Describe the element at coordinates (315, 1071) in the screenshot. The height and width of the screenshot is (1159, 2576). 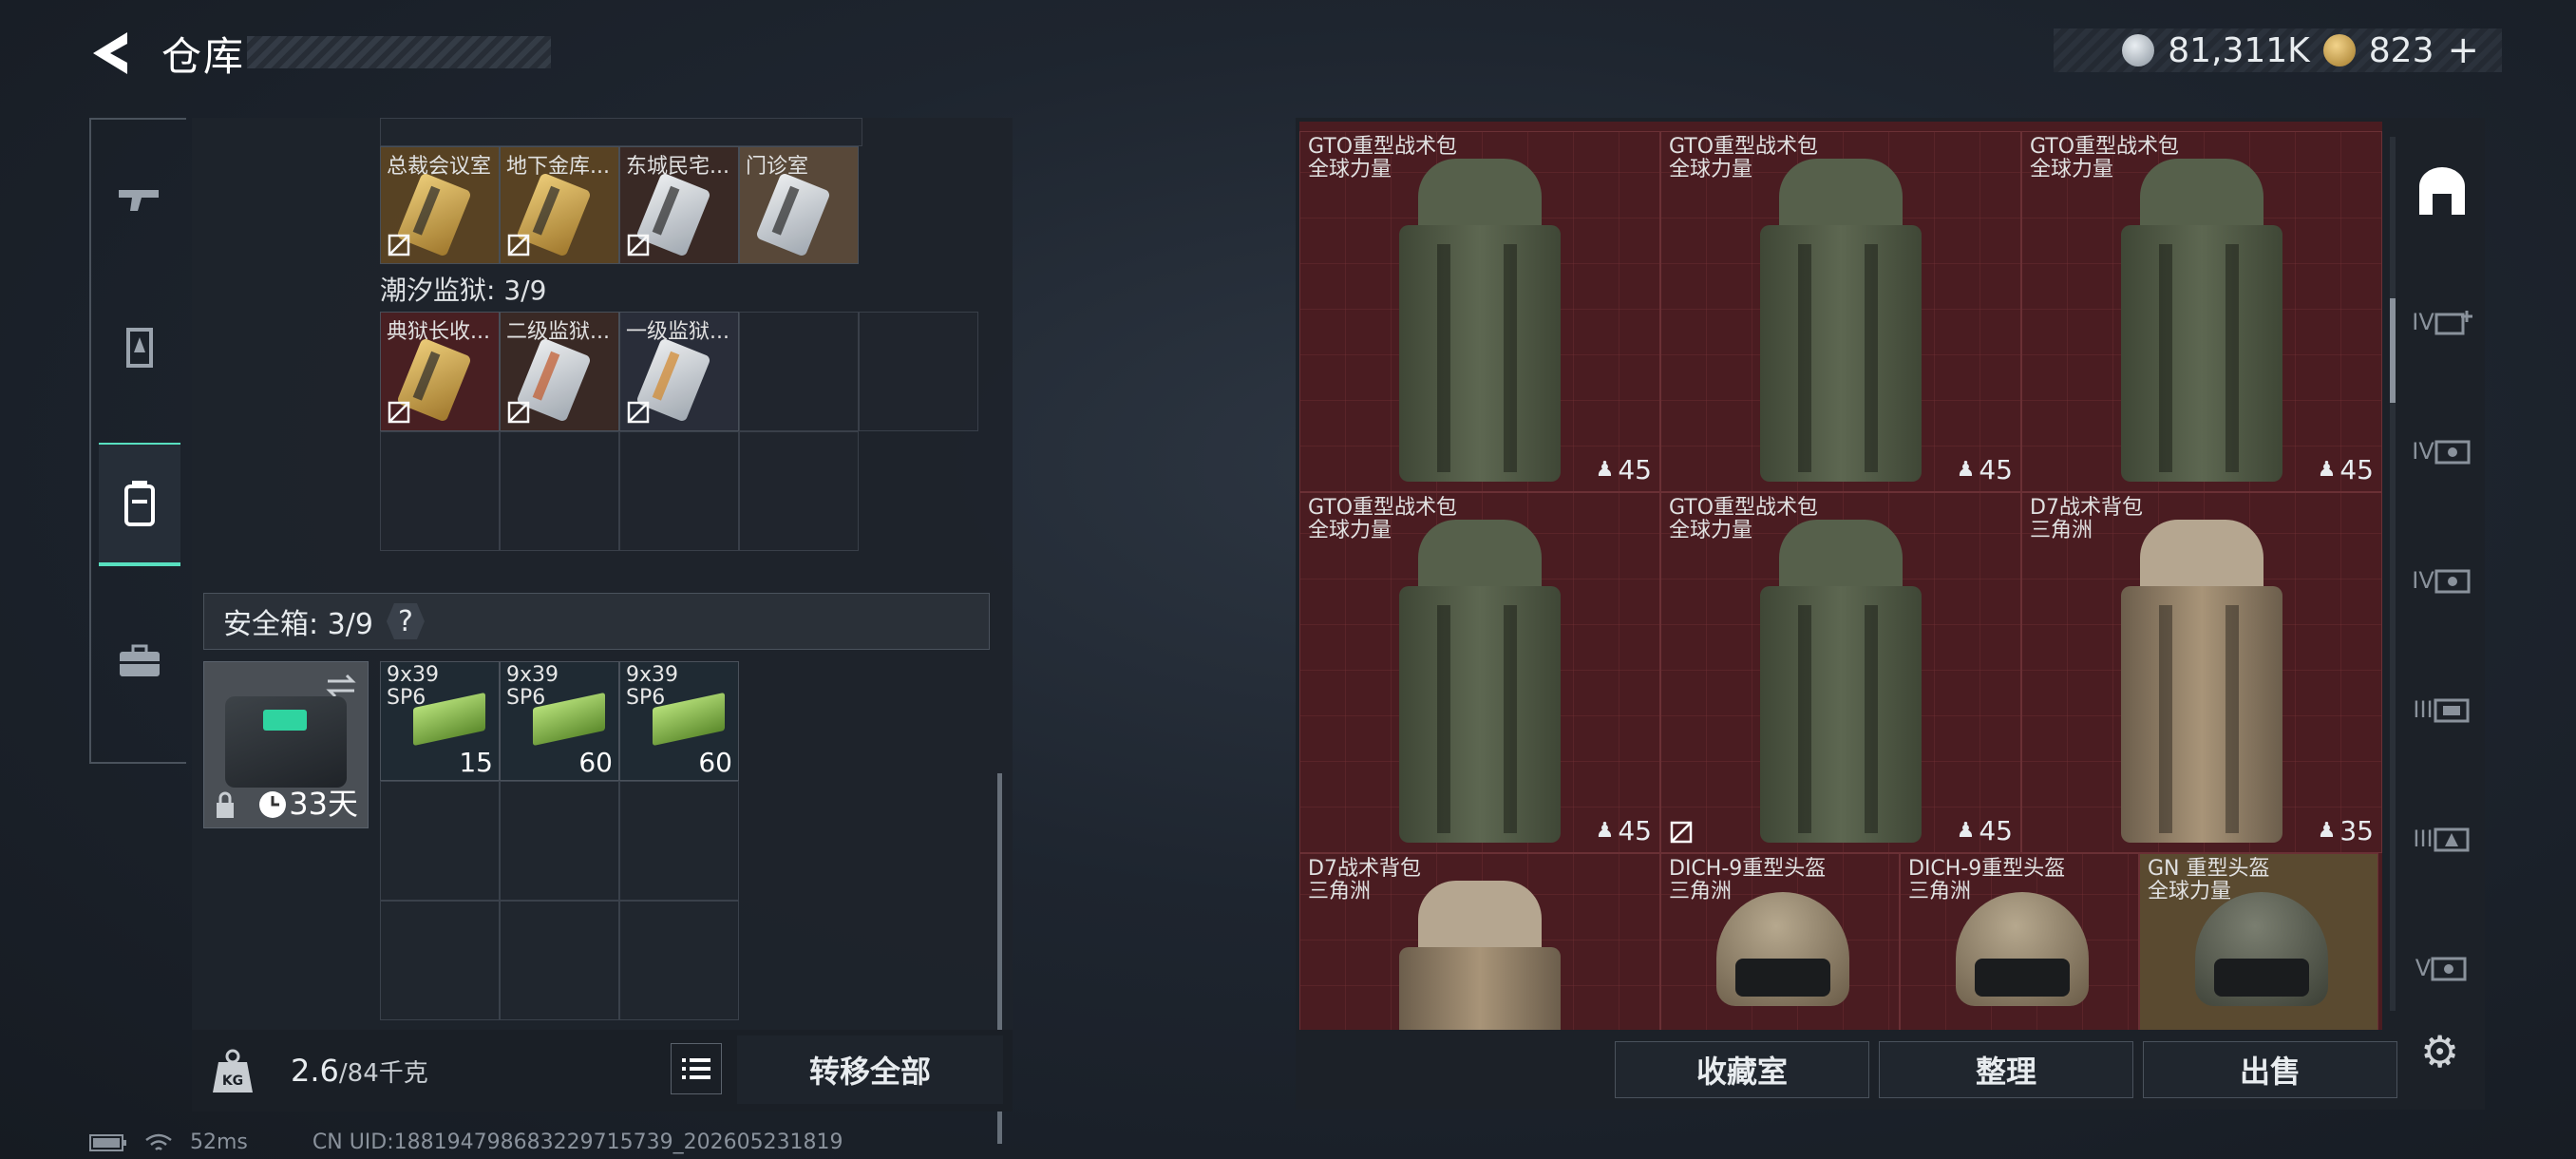
I see `weight-current: 2.6` at that location.